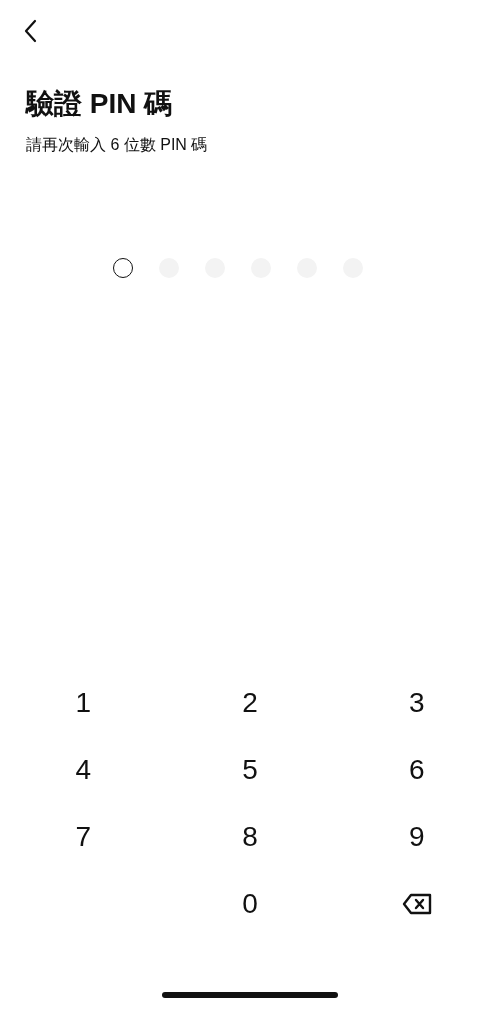  What do you see at coordinates (250, 903) in the screenshot?
I see `digit-key: 0` at bounding box center [250, 903].